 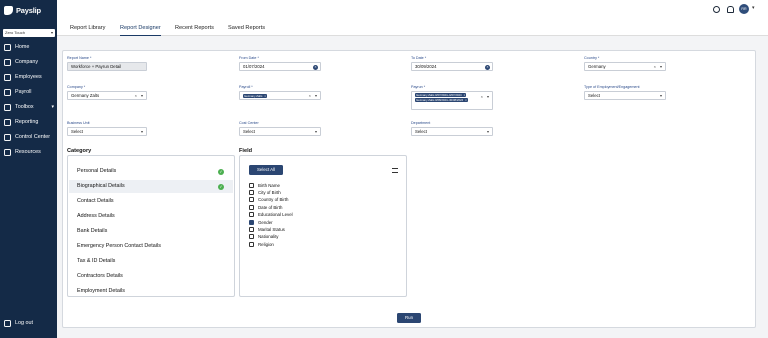 I want to click on country-select: Germany × ▾, so click(x=625, y=66).